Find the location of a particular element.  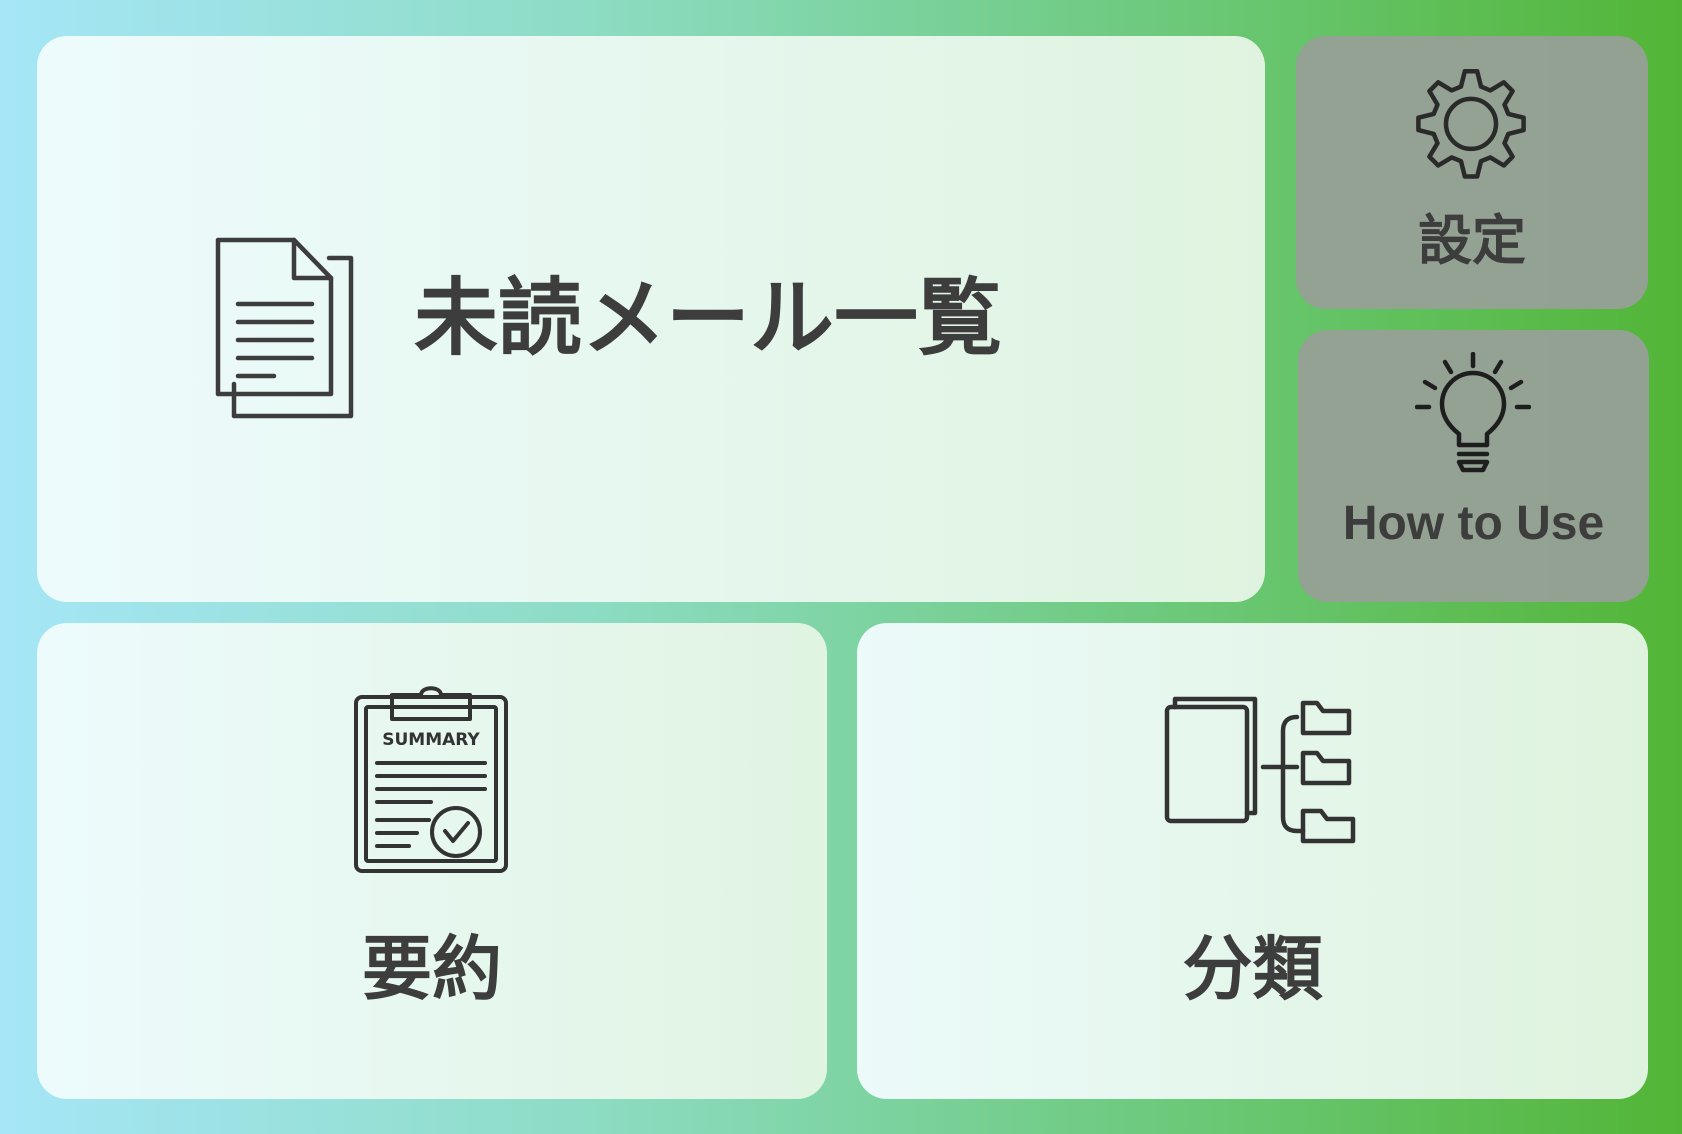

clipboard-summary-icon: SUMMARY is located at coordinates (431, 779).